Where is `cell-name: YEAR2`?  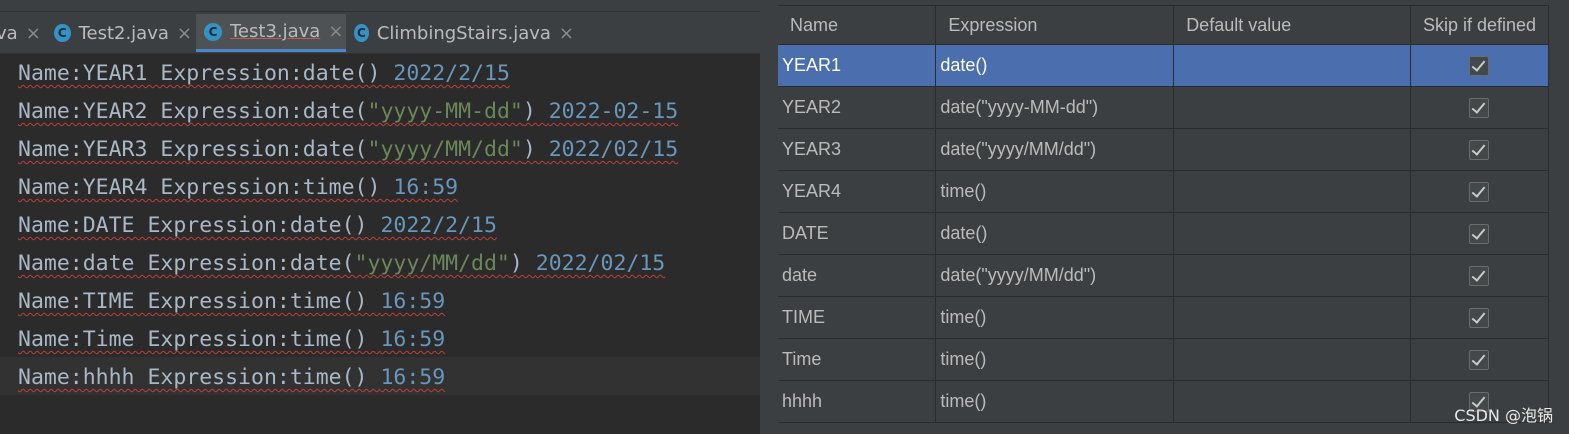 cell-name: YEAR2 is located at coordinates (857, 107).